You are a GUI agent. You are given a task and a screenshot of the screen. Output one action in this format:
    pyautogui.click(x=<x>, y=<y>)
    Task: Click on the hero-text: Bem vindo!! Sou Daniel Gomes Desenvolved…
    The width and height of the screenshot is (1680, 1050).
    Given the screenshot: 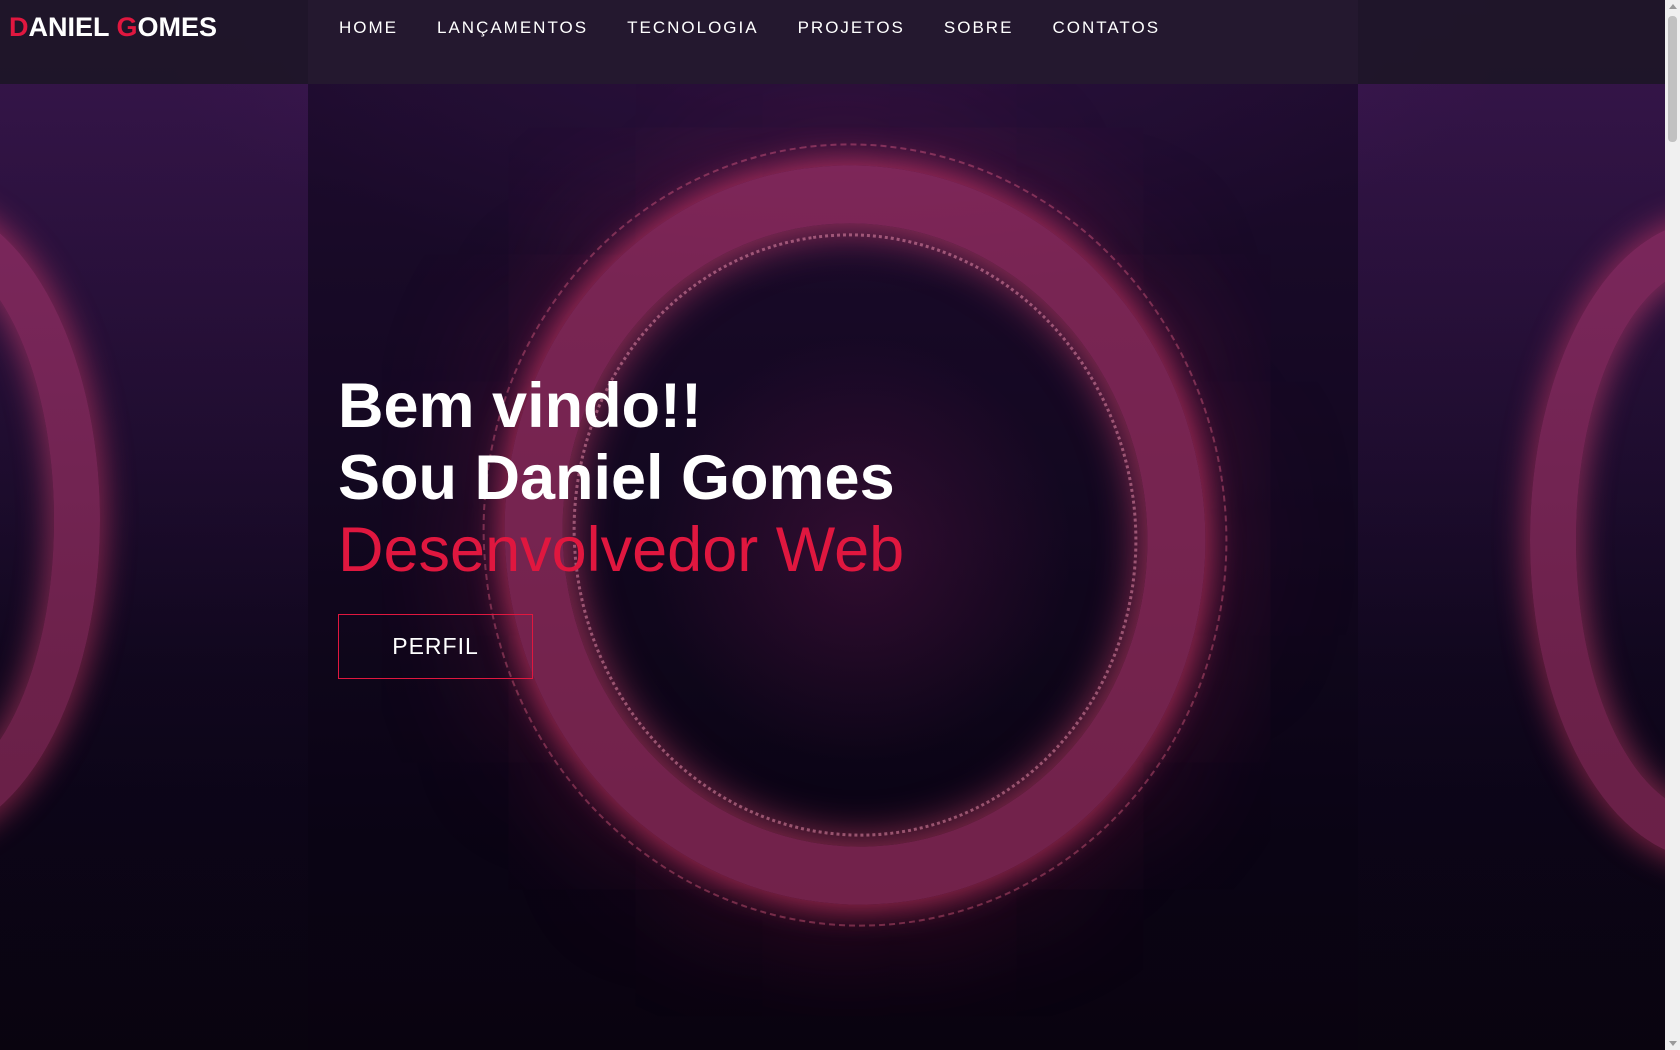 What is the action you would take?
    pyautogui.click(x=621, y=478)
    